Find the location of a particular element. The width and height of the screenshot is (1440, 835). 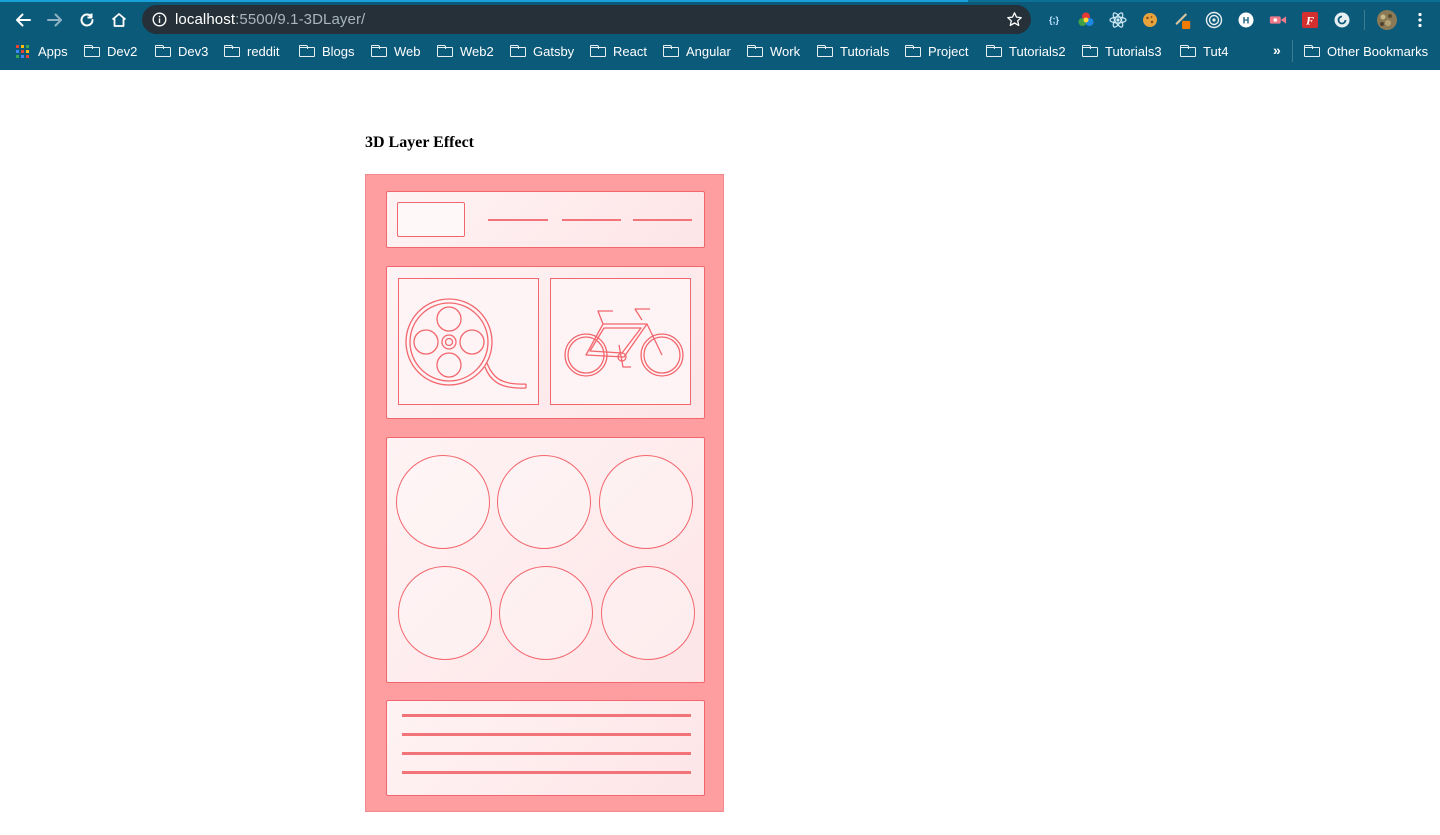

browser-toolbar: localhost:5500/9.1-3DLayer/ {;} H F is located at coordinates (720, 19).